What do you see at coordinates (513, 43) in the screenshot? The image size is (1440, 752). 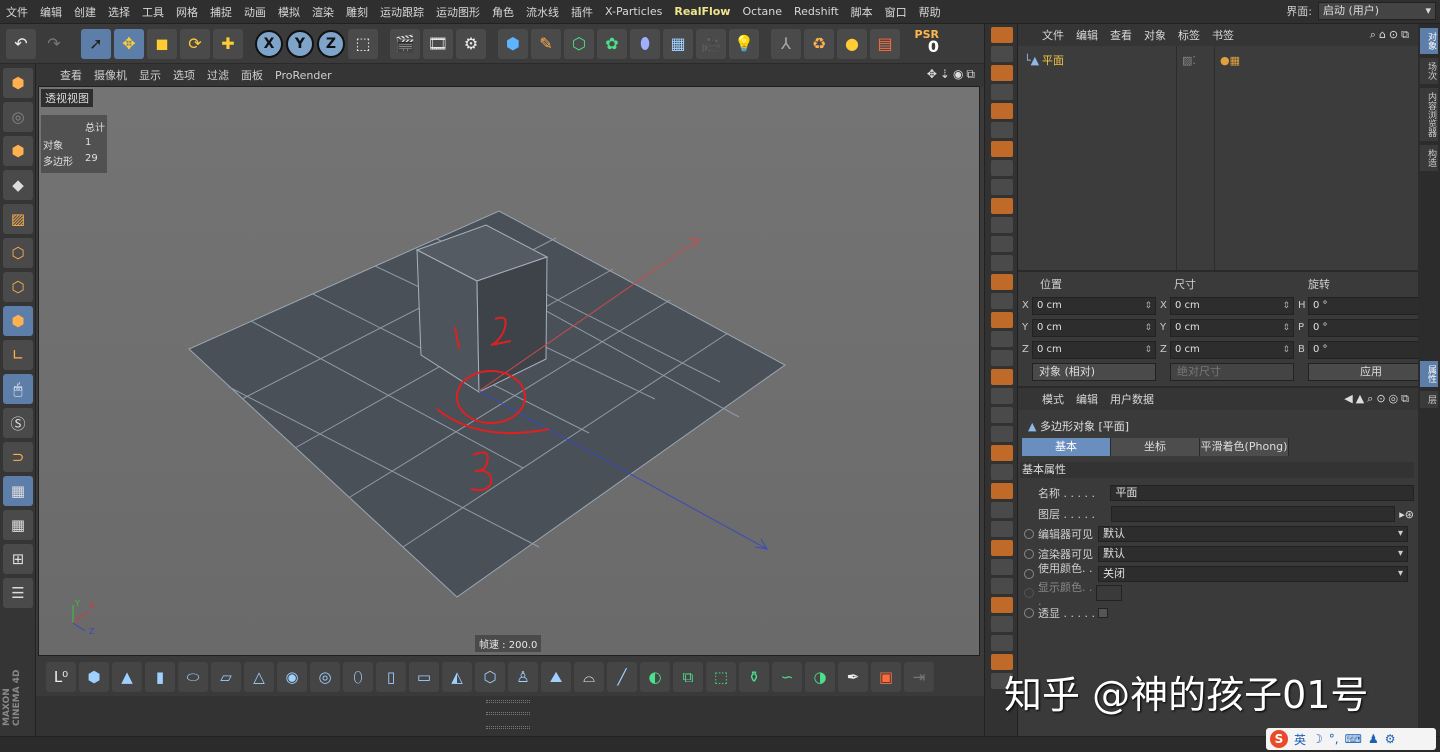 I see `cube-primitive-icon: ⬢` at bounding box center [513, 43].